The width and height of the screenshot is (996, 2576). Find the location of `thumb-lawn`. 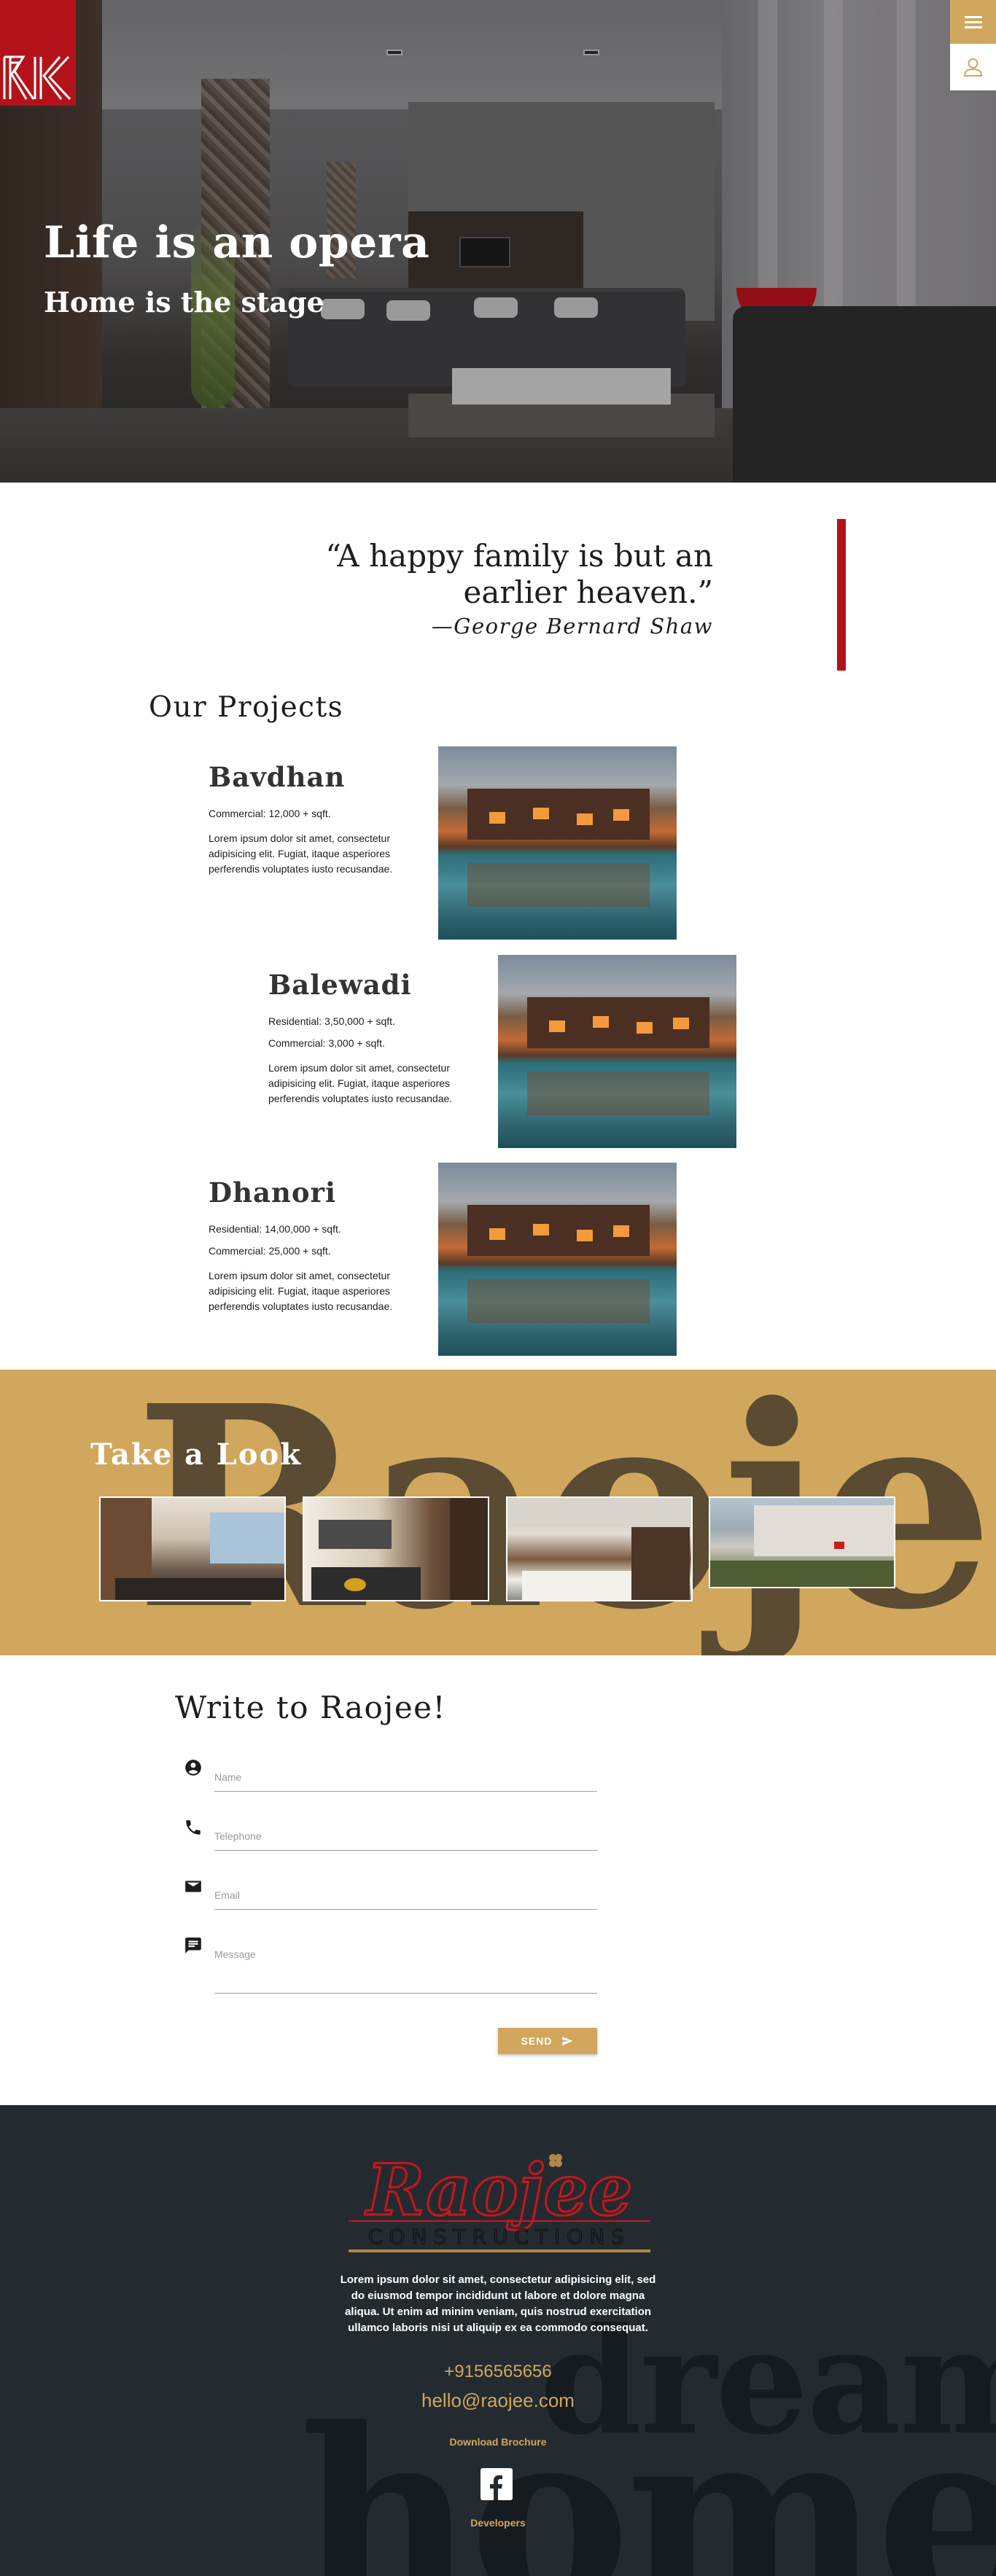

thumb-lawn is located at coordinates (802, 1574).